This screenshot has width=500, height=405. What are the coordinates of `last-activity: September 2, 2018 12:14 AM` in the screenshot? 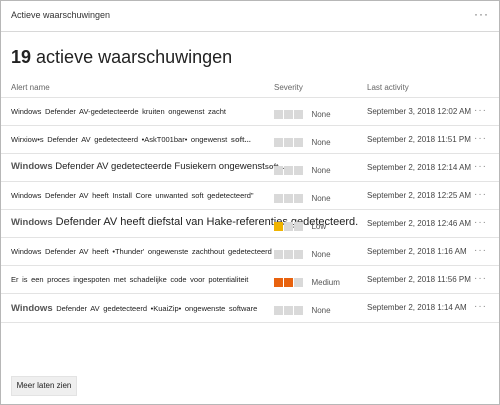 It's located at (419, 167).